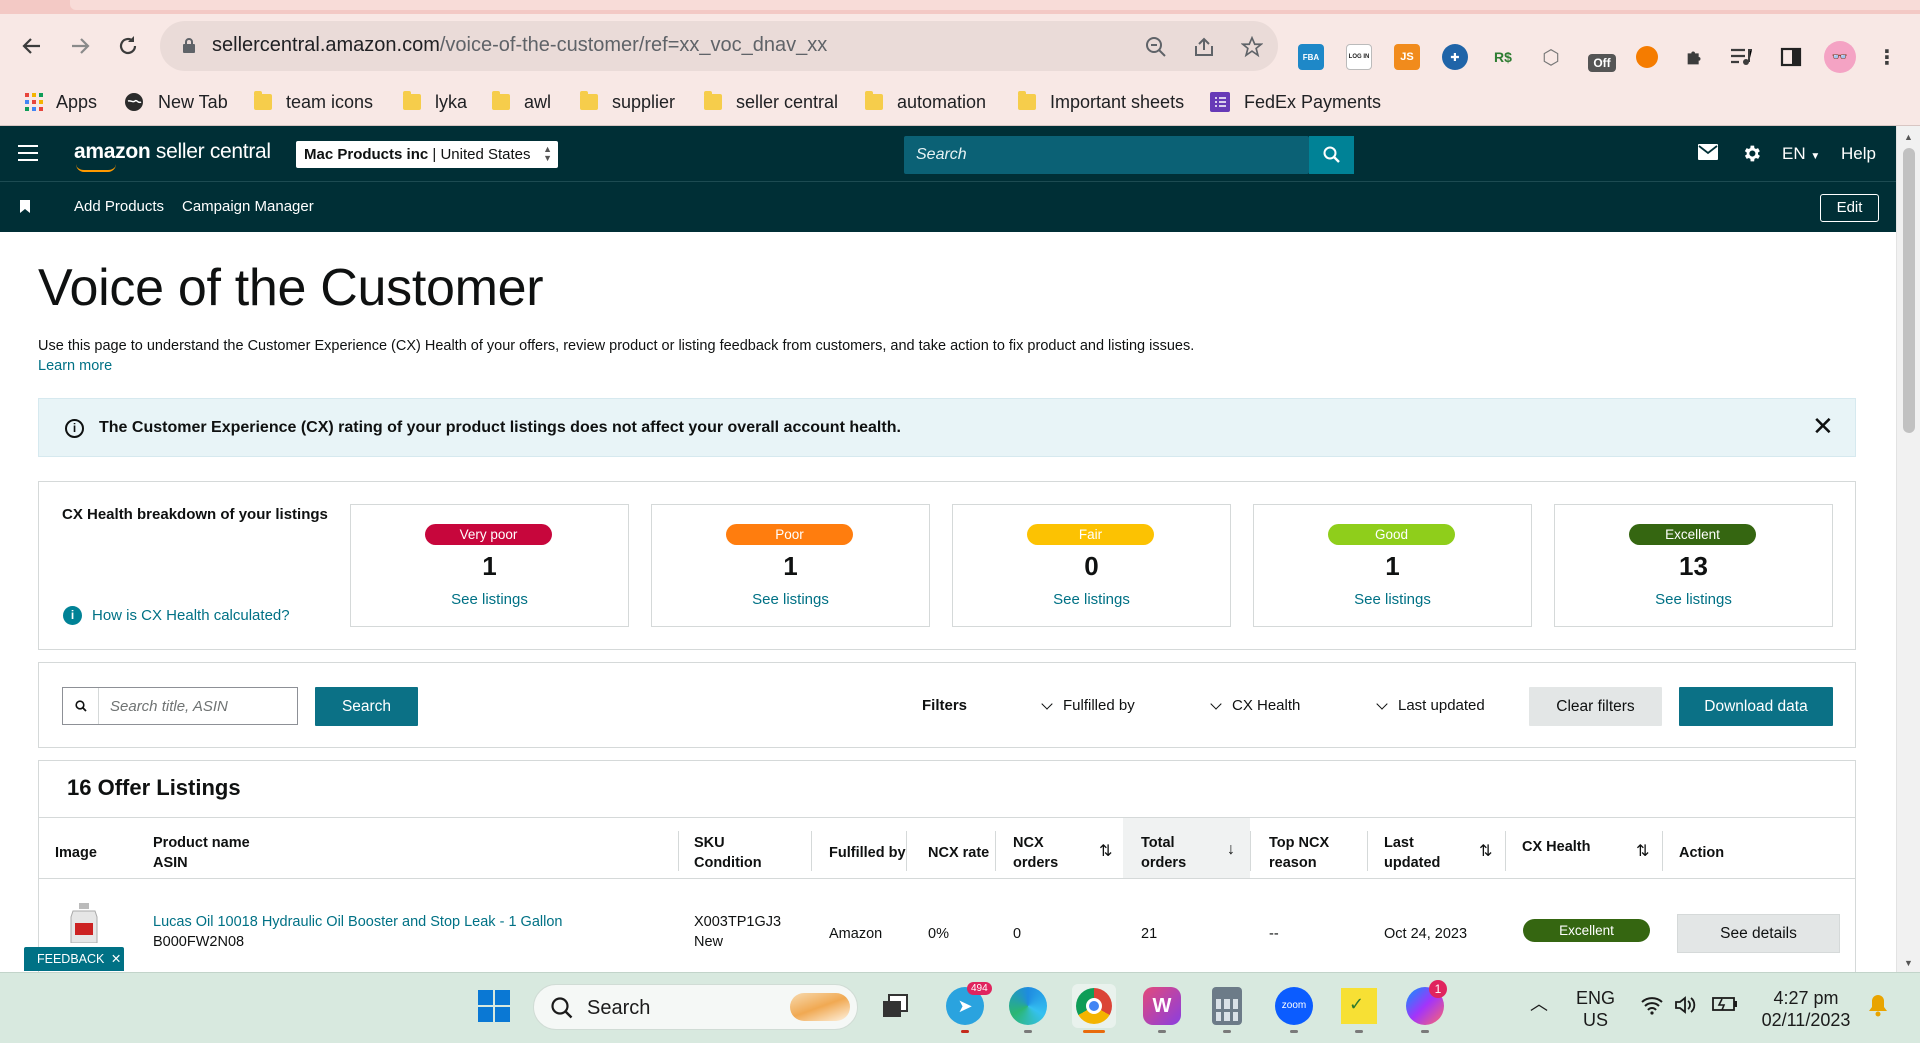  Describe the element at coordinates (1430, 705) in the screenshot. I see `last-updated-dropdown: Last updated` at that location.